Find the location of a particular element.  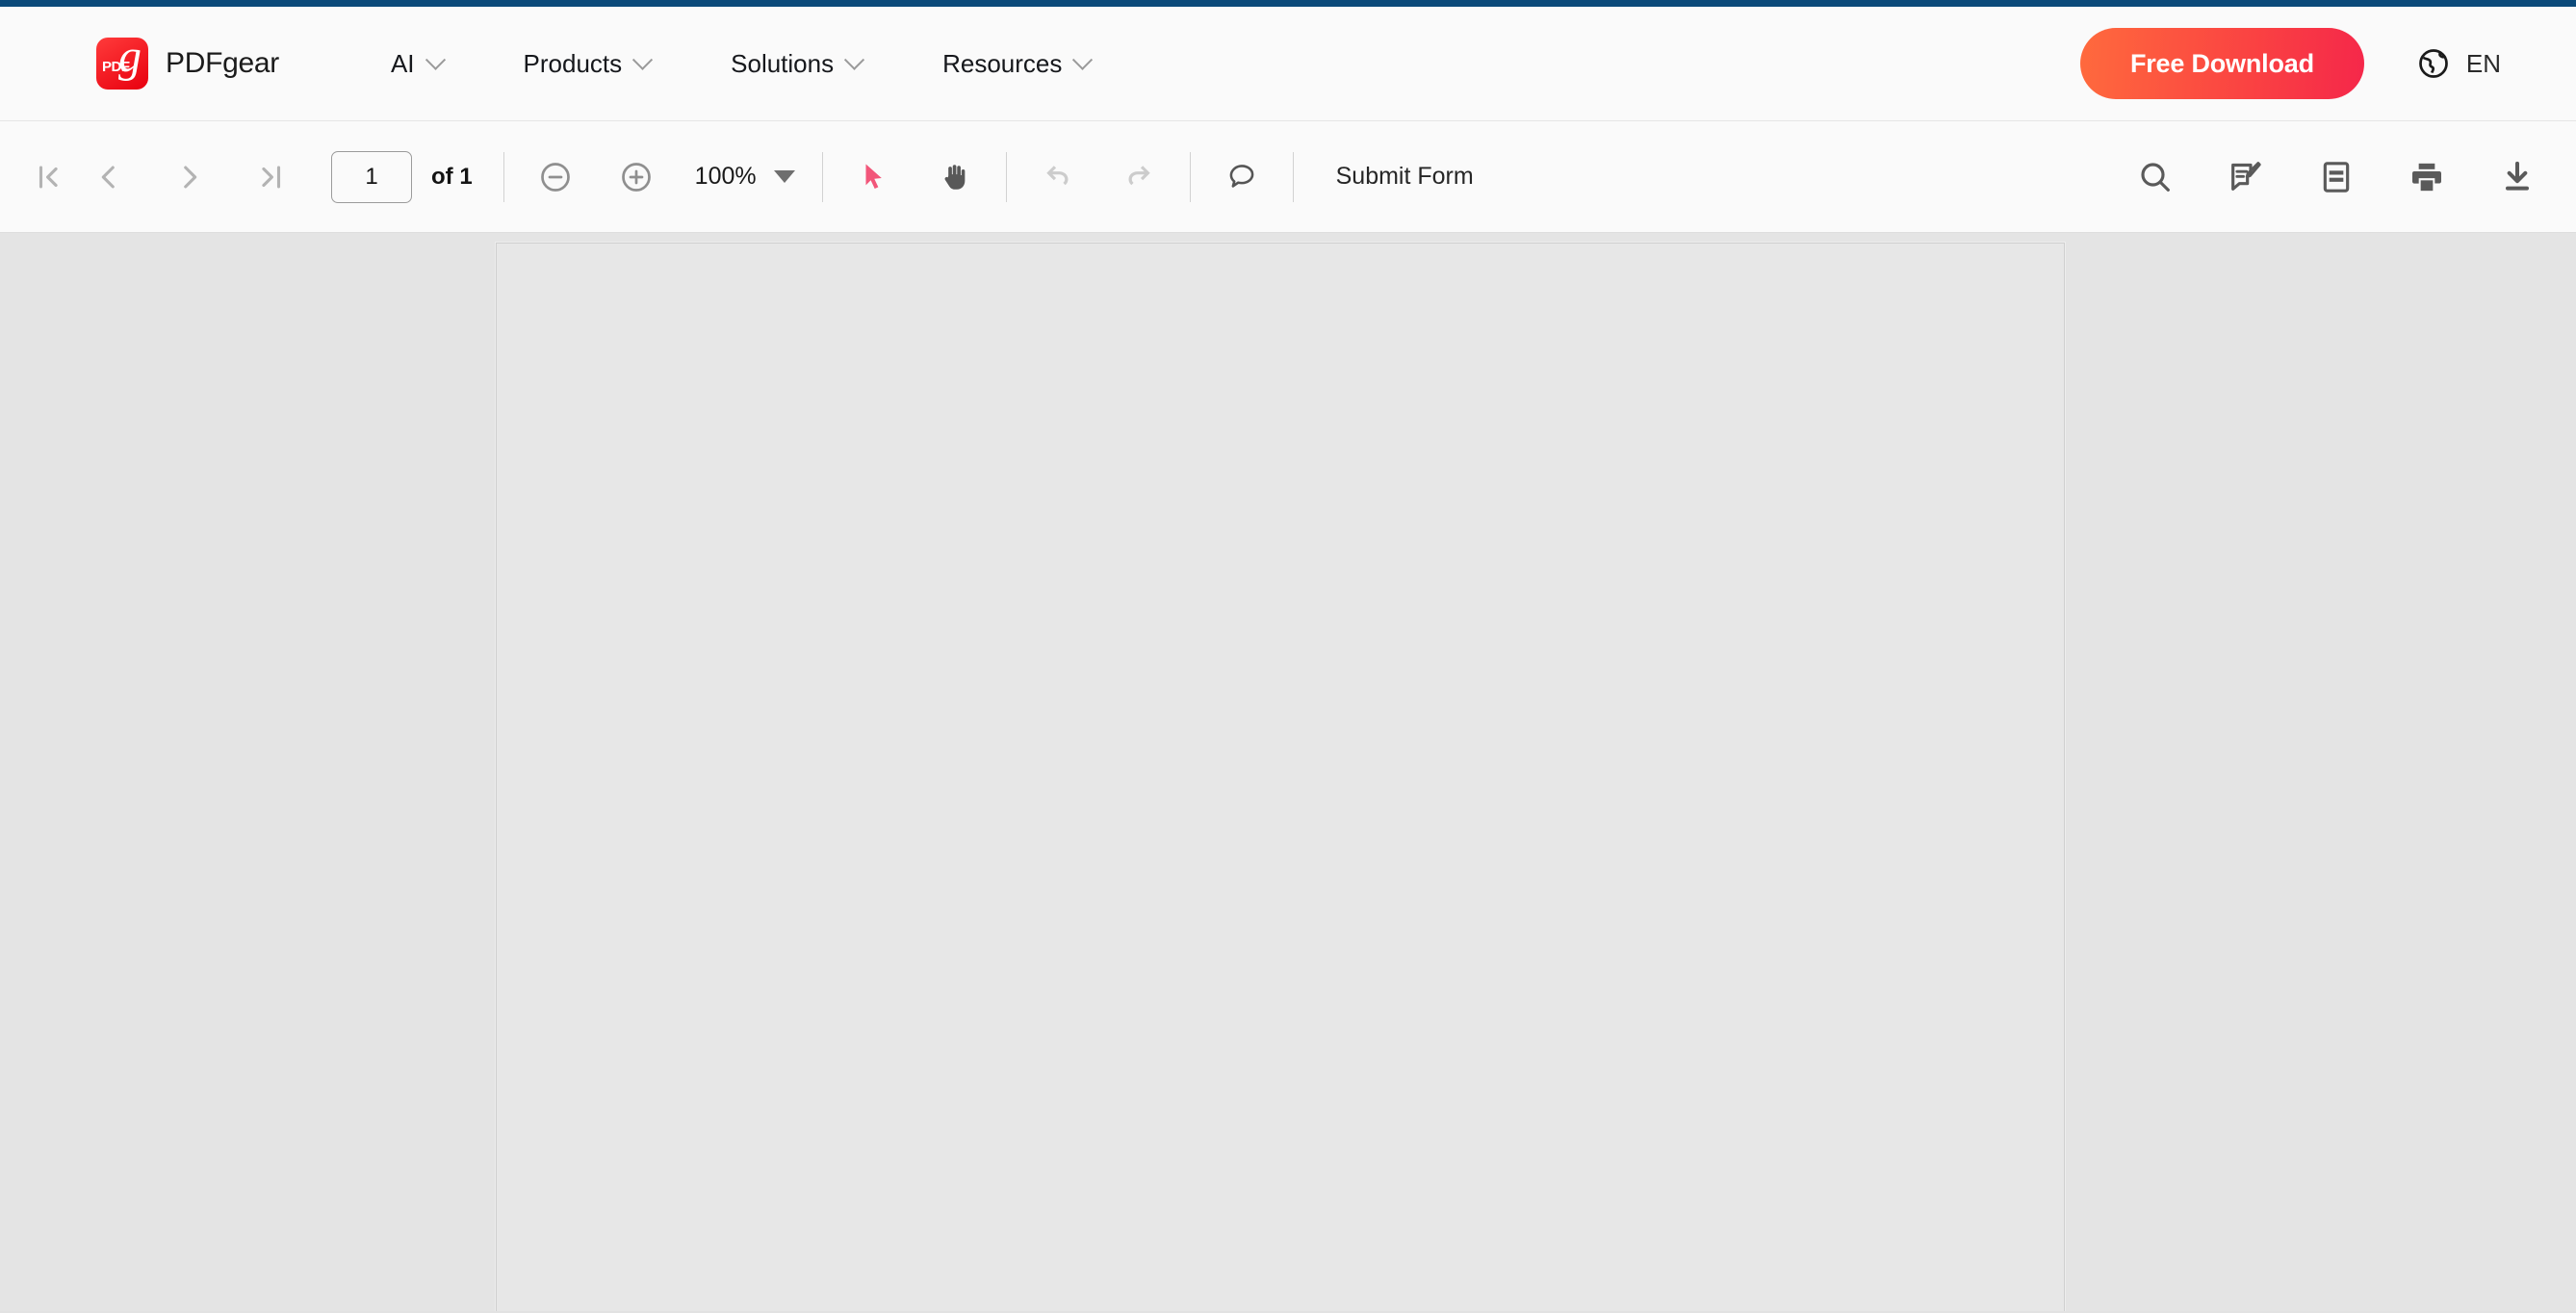

page-number-input is located at coordinates (372, 177).